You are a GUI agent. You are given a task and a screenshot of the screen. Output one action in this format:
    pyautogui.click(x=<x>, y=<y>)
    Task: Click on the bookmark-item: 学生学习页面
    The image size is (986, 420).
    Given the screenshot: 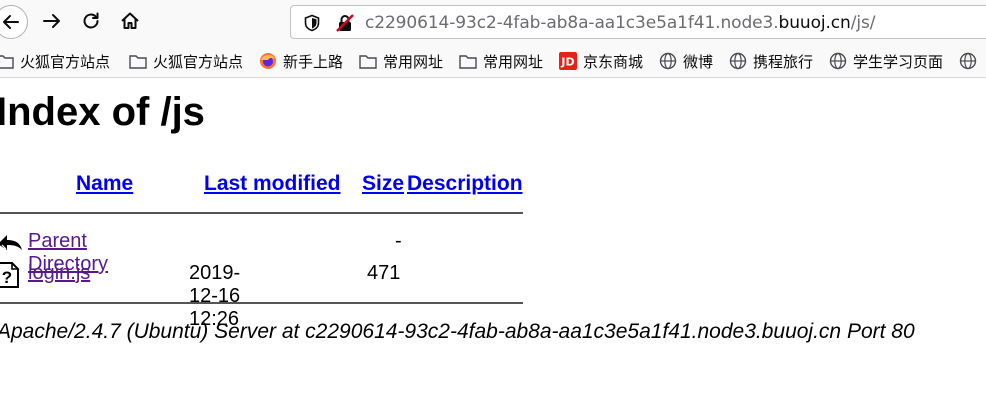 What is the action you would take?
    pyautogui.click(x=886, y=61)
    